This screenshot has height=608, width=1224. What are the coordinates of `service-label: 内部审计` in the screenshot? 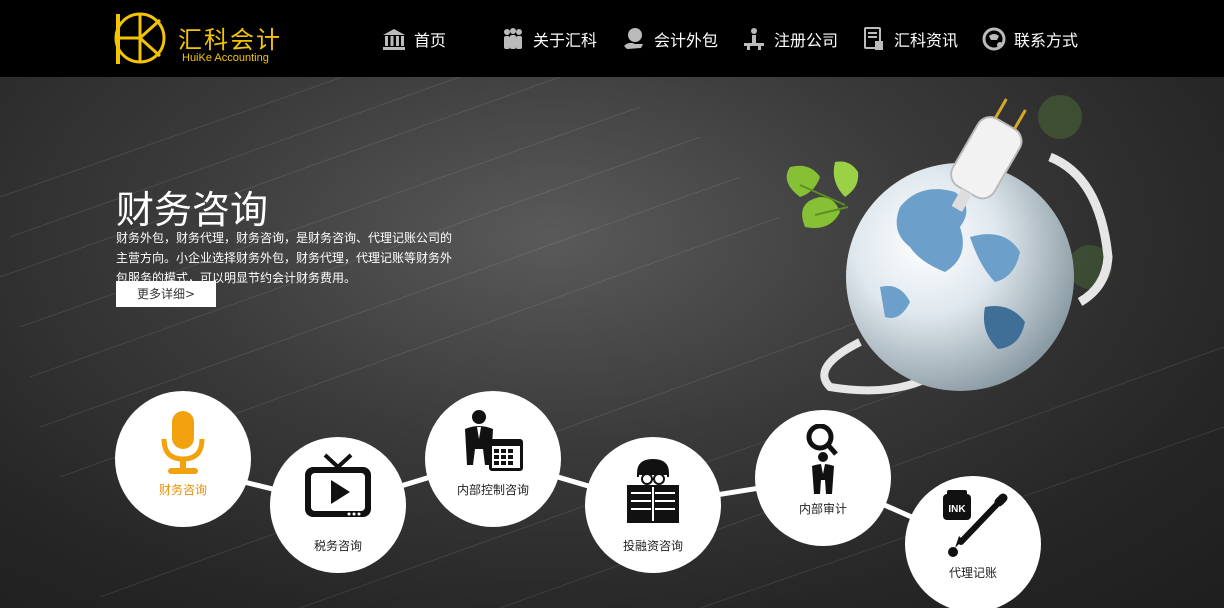 It's located at (822, 509).